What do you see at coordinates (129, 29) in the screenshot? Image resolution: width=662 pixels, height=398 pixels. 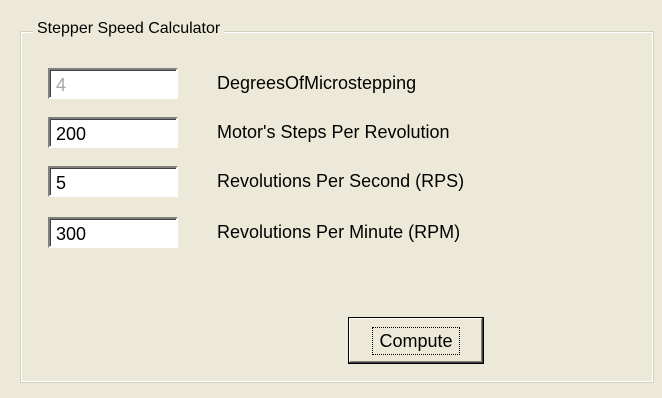 I see `groupbox-title: Stepper Speed Calculator` at bounding box center [129, 29].